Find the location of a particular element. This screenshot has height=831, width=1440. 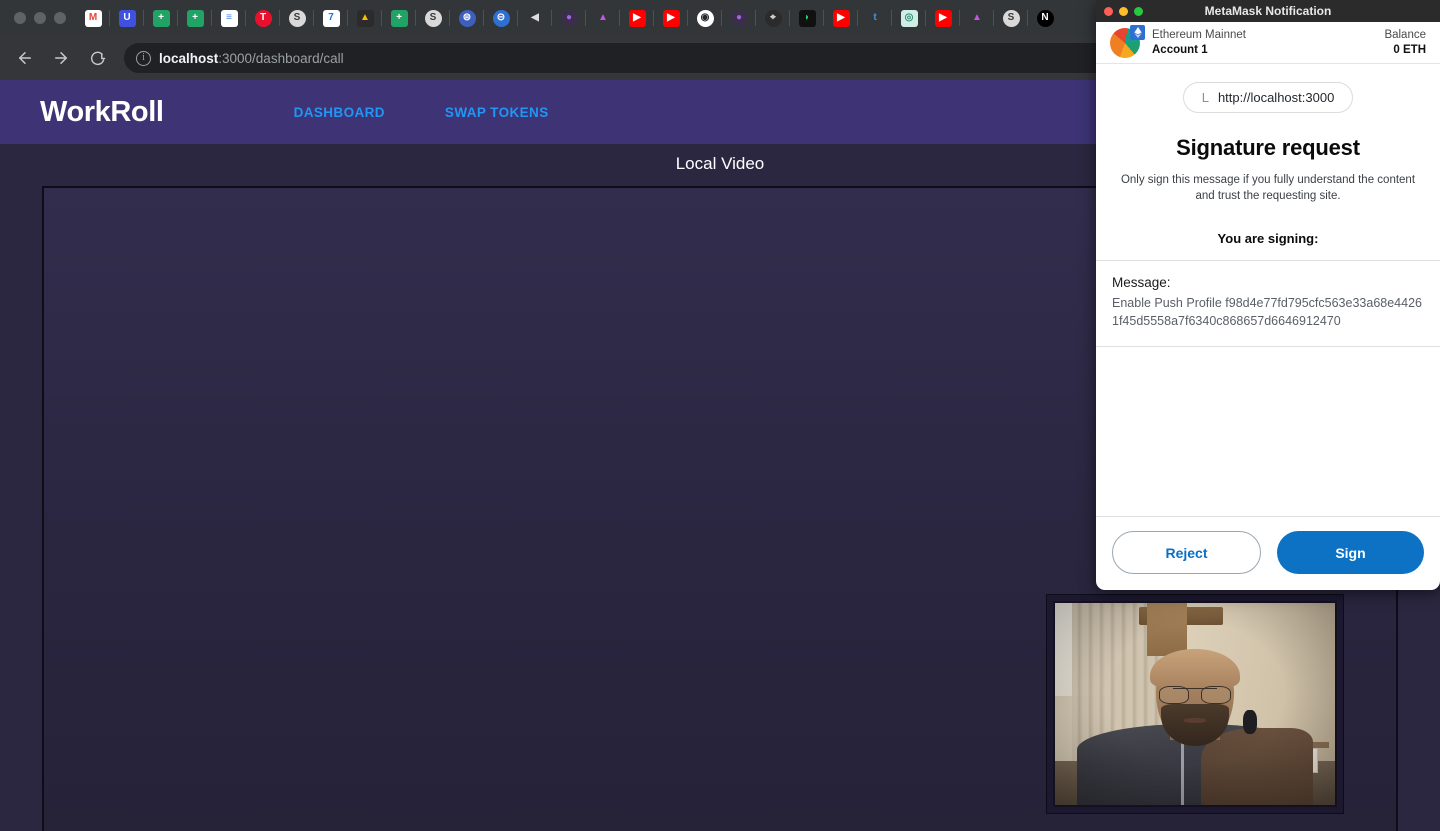

app-logo: WorkRoll is located at coordinates (102, 112).